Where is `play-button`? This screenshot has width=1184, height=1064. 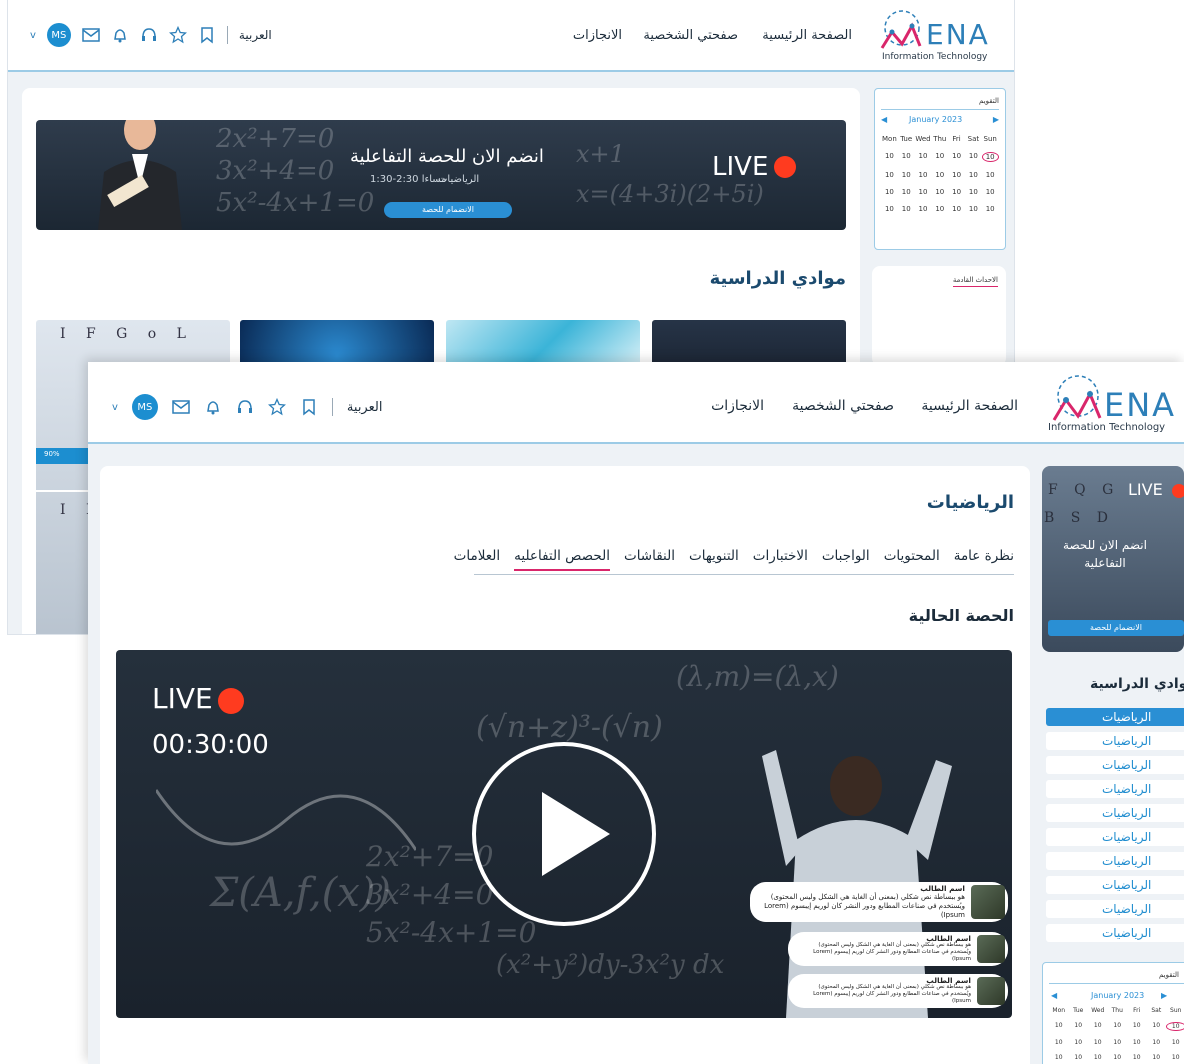 play-button is located at coordinates (564, 834).